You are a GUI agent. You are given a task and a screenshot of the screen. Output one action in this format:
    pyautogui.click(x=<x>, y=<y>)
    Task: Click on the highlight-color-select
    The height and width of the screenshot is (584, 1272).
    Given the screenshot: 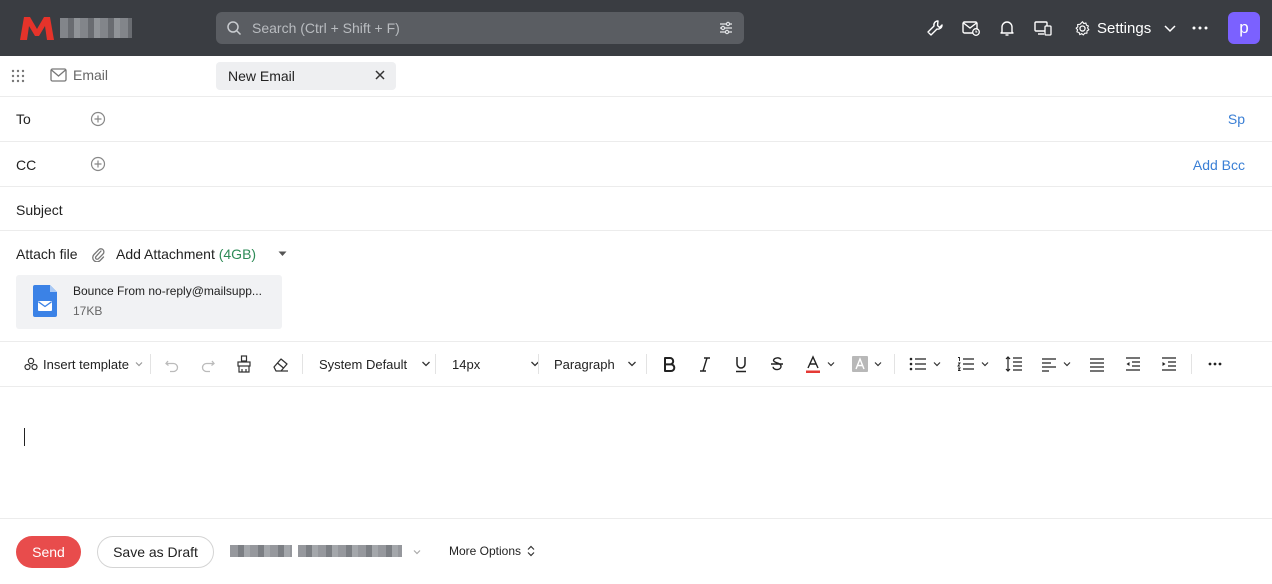 What is the action you would take?
    pyautogui.click(x=867, y=364)
    